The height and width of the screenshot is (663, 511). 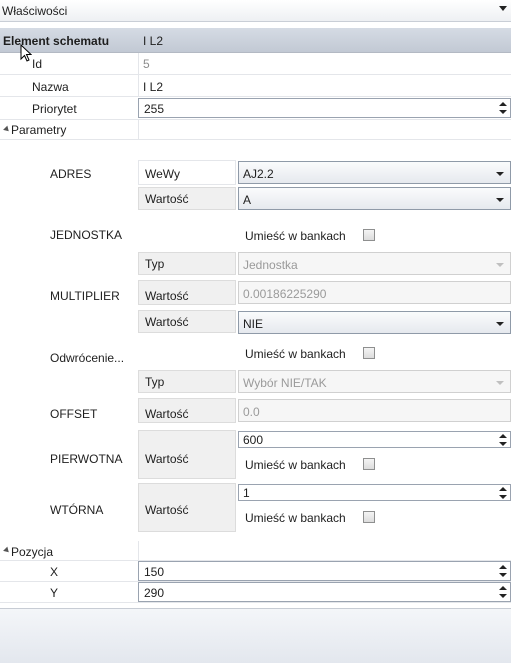 I want to click on odwrocenie-type-combo: Wybór NIE/TAK, so click(x=374, y=381).